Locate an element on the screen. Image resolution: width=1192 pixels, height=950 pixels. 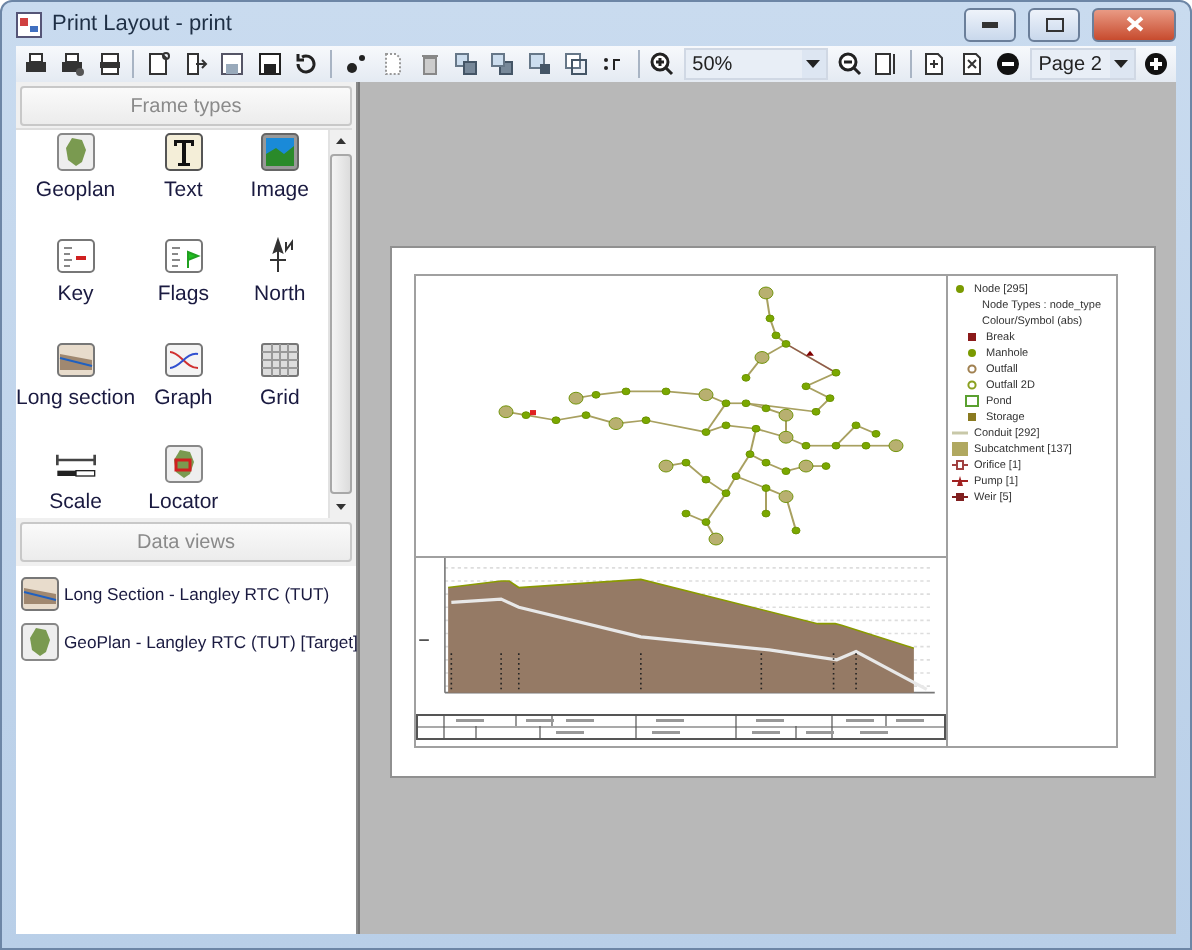
flags-icon is located at coordinates (183, 256).